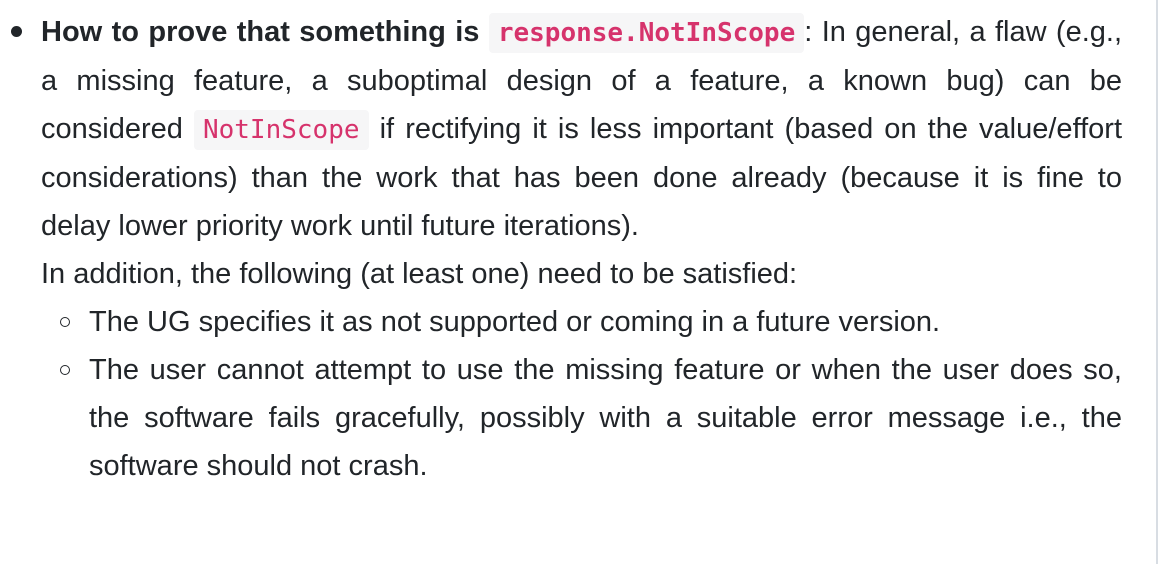 The height and width of the screenshot is (564, 1166). I want to click on bullet-disc-icon, so click(16, 31).